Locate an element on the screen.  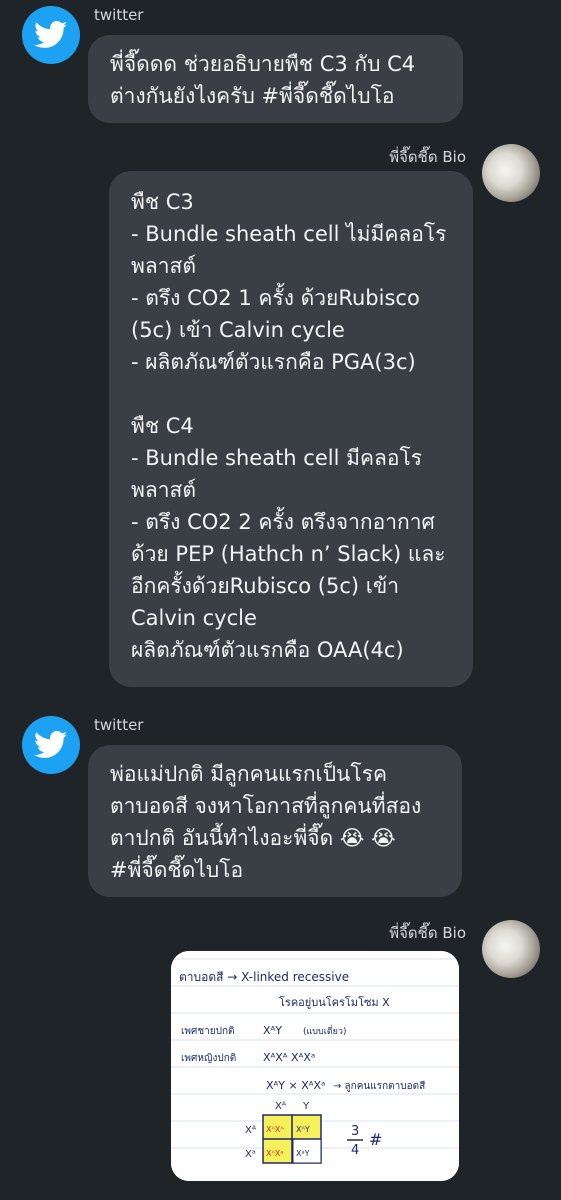
punnett-cell-12: XᴬY is located at coordinates (303, 1129).